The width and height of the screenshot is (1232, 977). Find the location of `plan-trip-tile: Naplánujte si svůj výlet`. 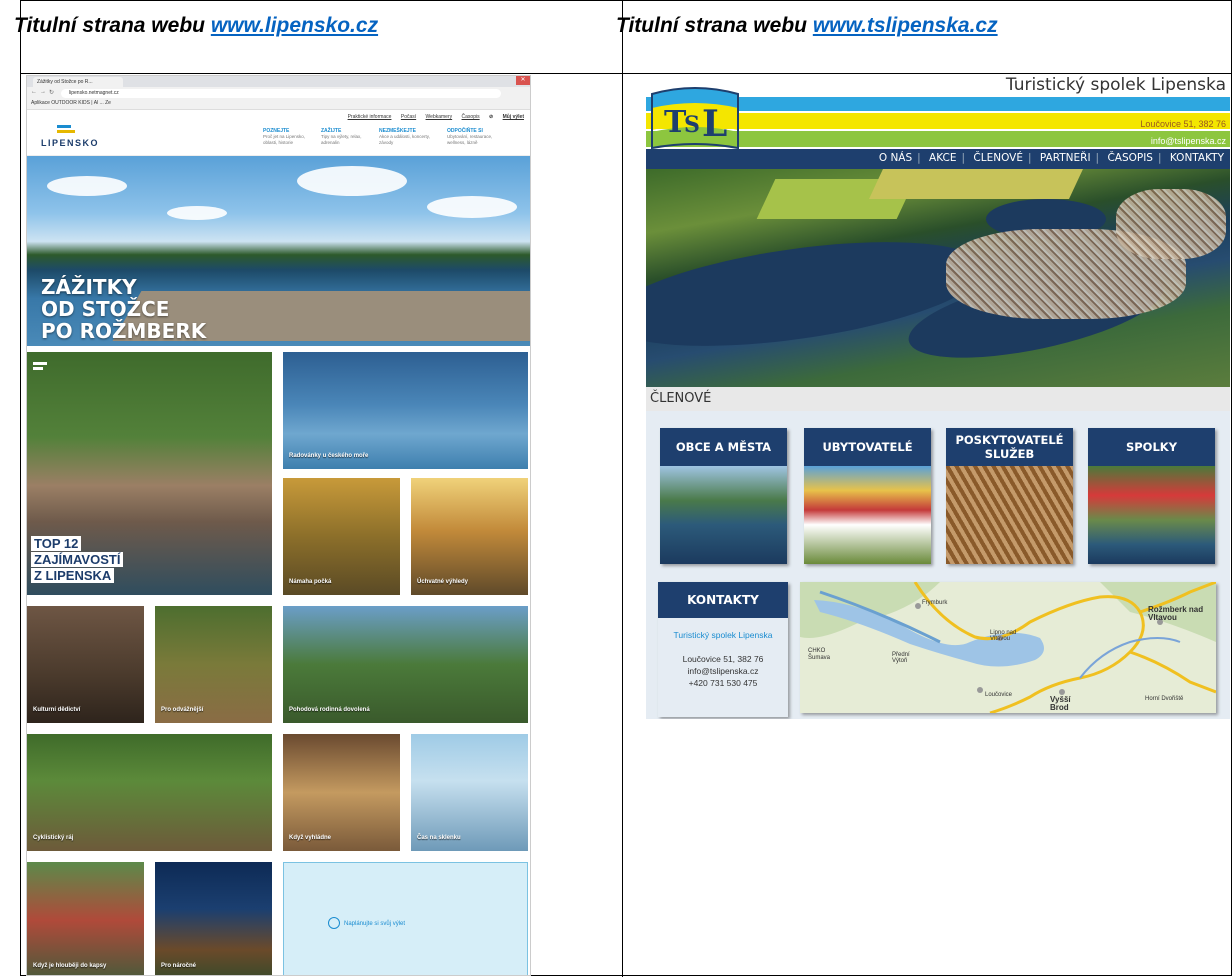

plan-trip-tile: Naplánujte si svůj výlet is located at coordinates (405, 918).